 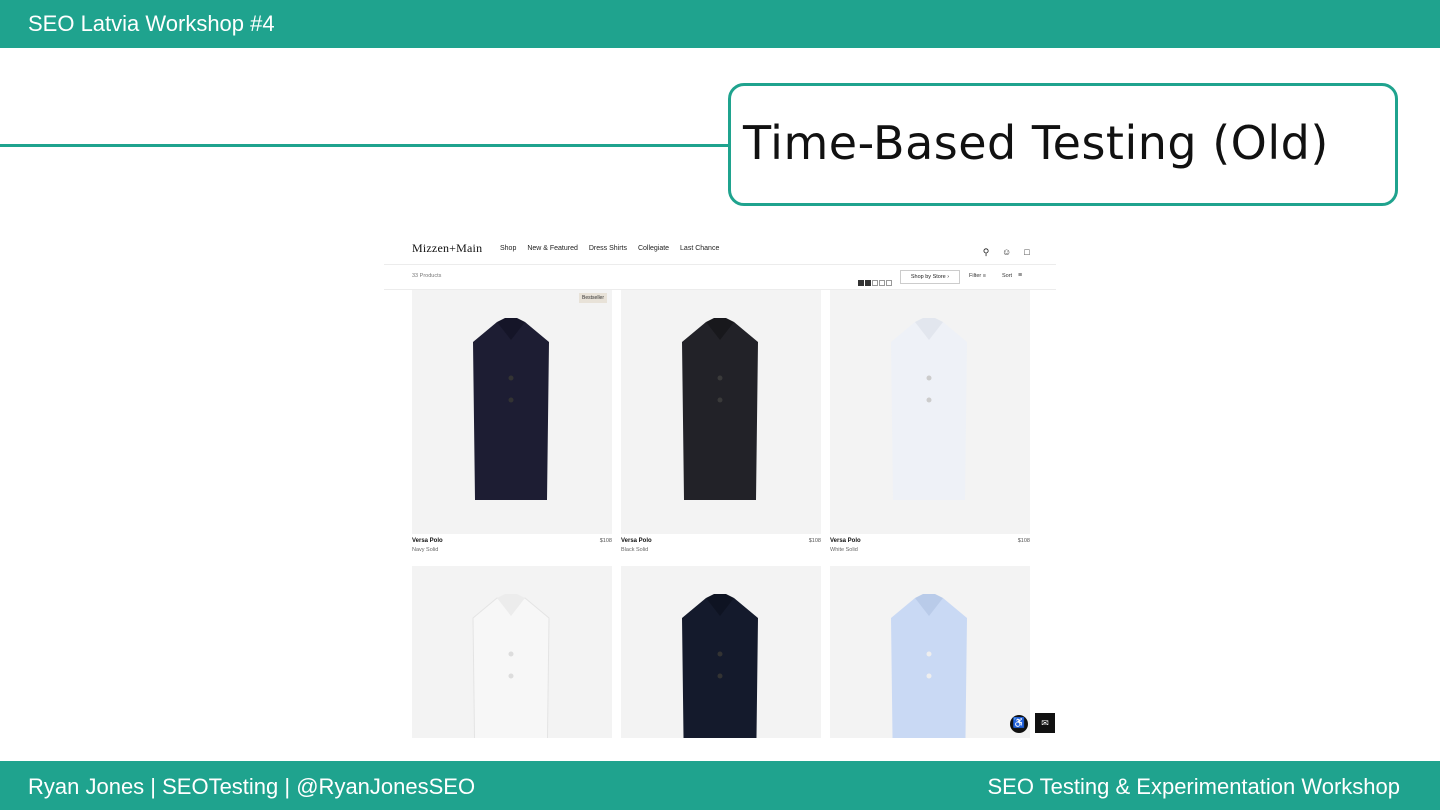 I want to click on site-logo: Mizzen+Main, so click(x=447, y=248).